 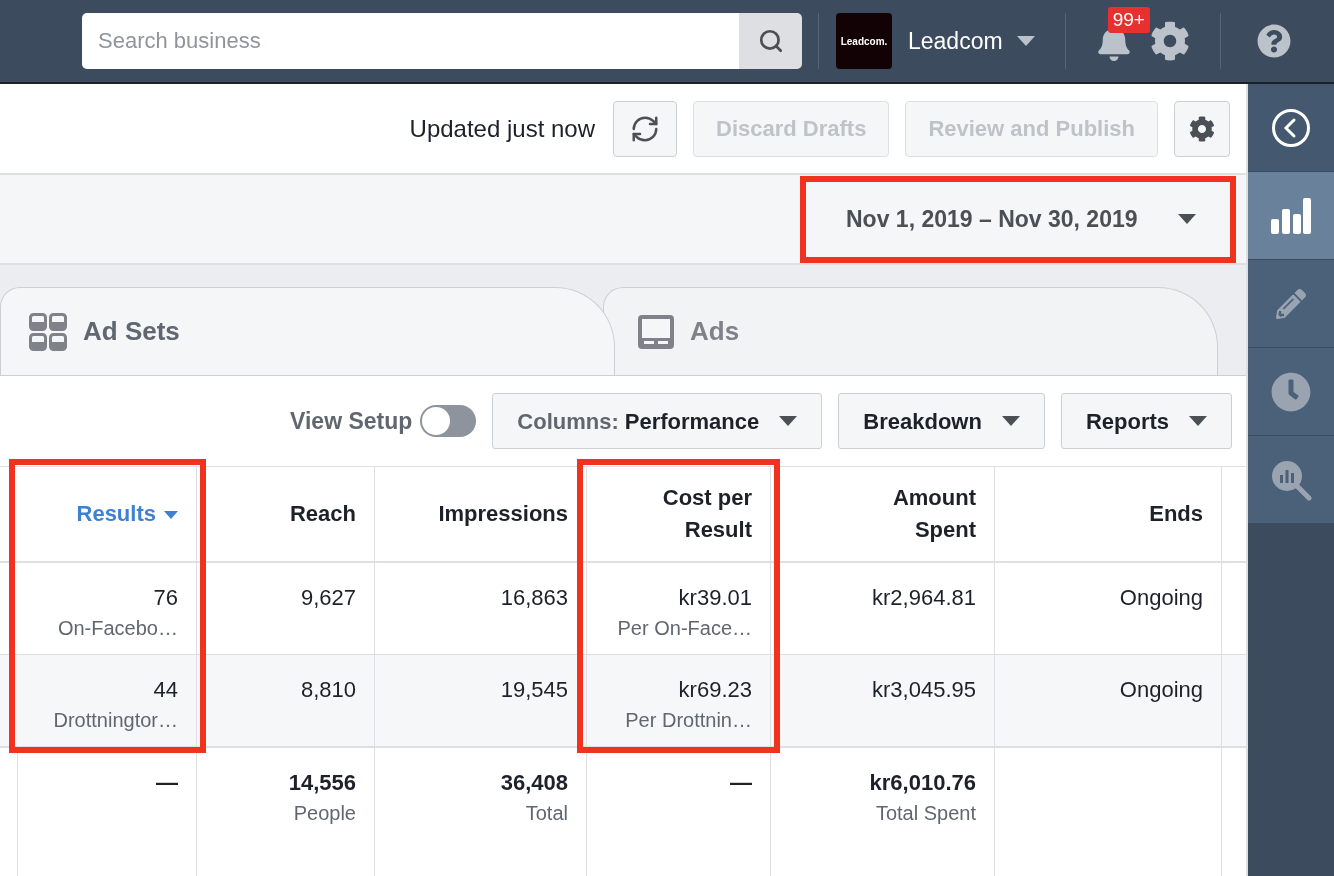 I want to click on magnifier-chart-icon, so click(x=1291, y=479).